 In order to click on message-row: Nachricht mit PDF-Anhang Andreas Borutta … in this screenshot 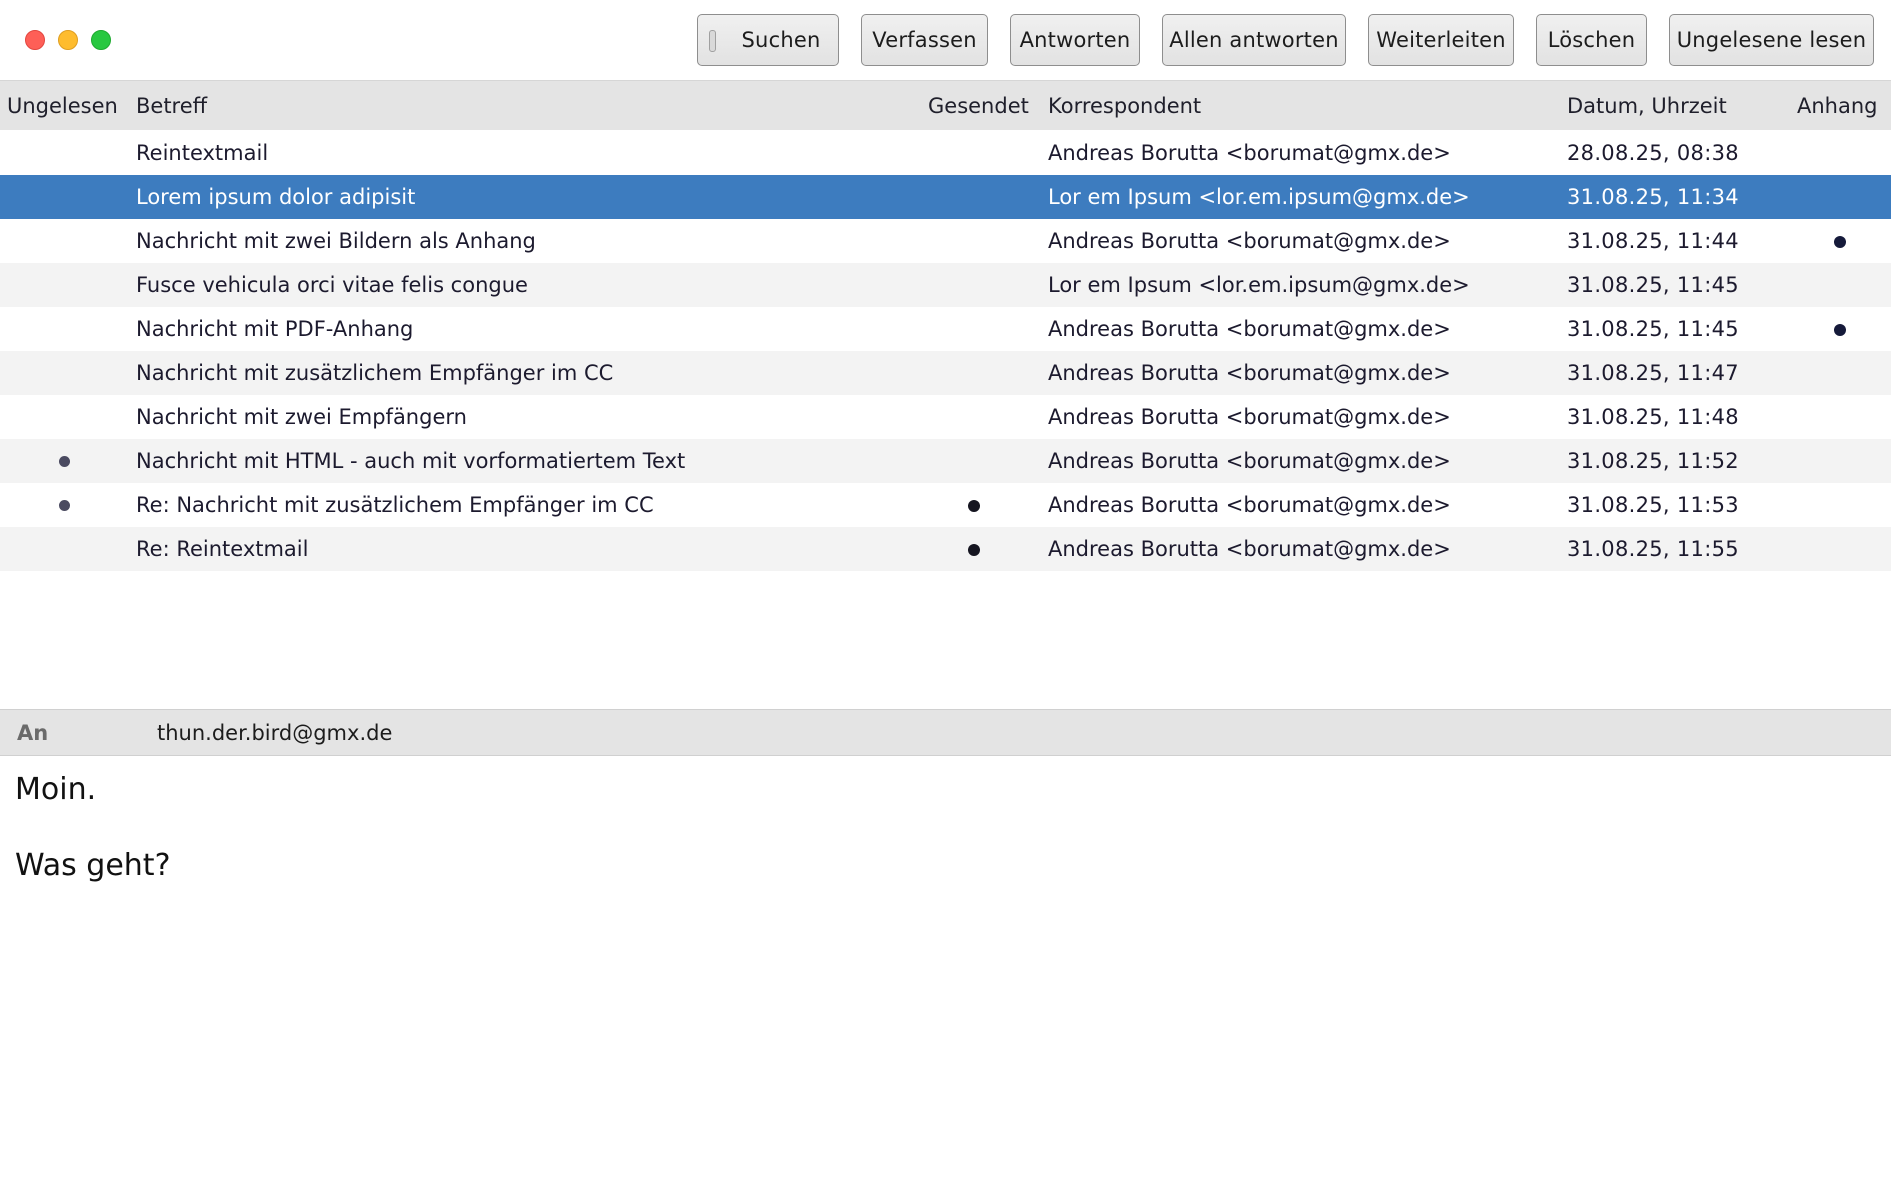, I will do `click(945, 329)`.